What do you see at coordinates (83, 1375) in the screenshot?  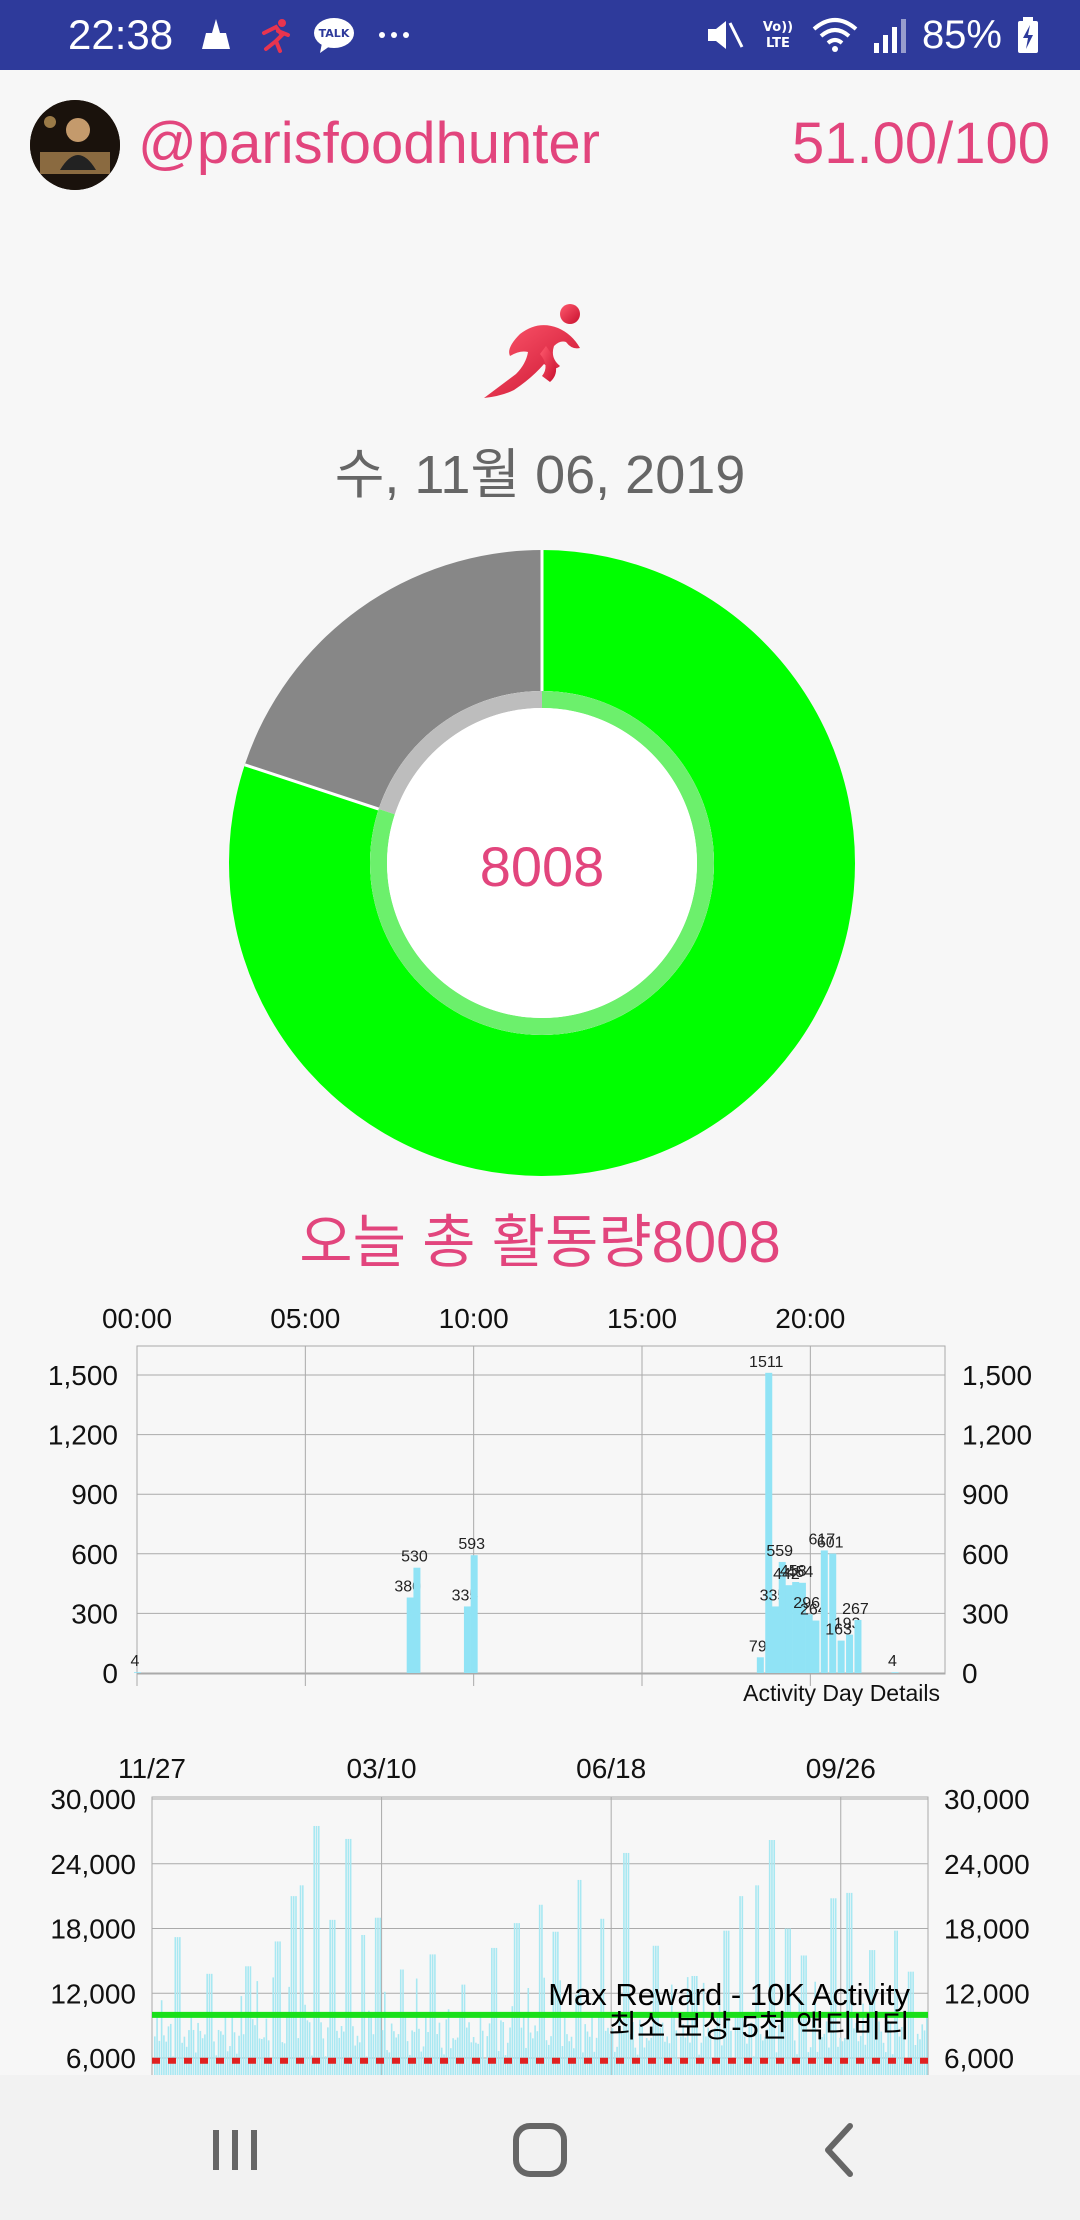 I see `y-tick-label-left: 1,500` at bounding box center [83, 1375].